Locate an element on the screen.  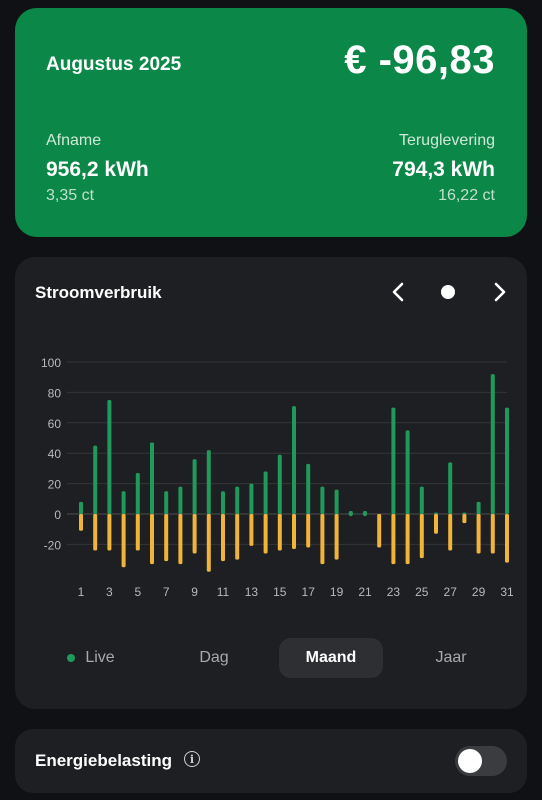
teruglevering-label: Teruglevering is located at coordinates (446, 140).